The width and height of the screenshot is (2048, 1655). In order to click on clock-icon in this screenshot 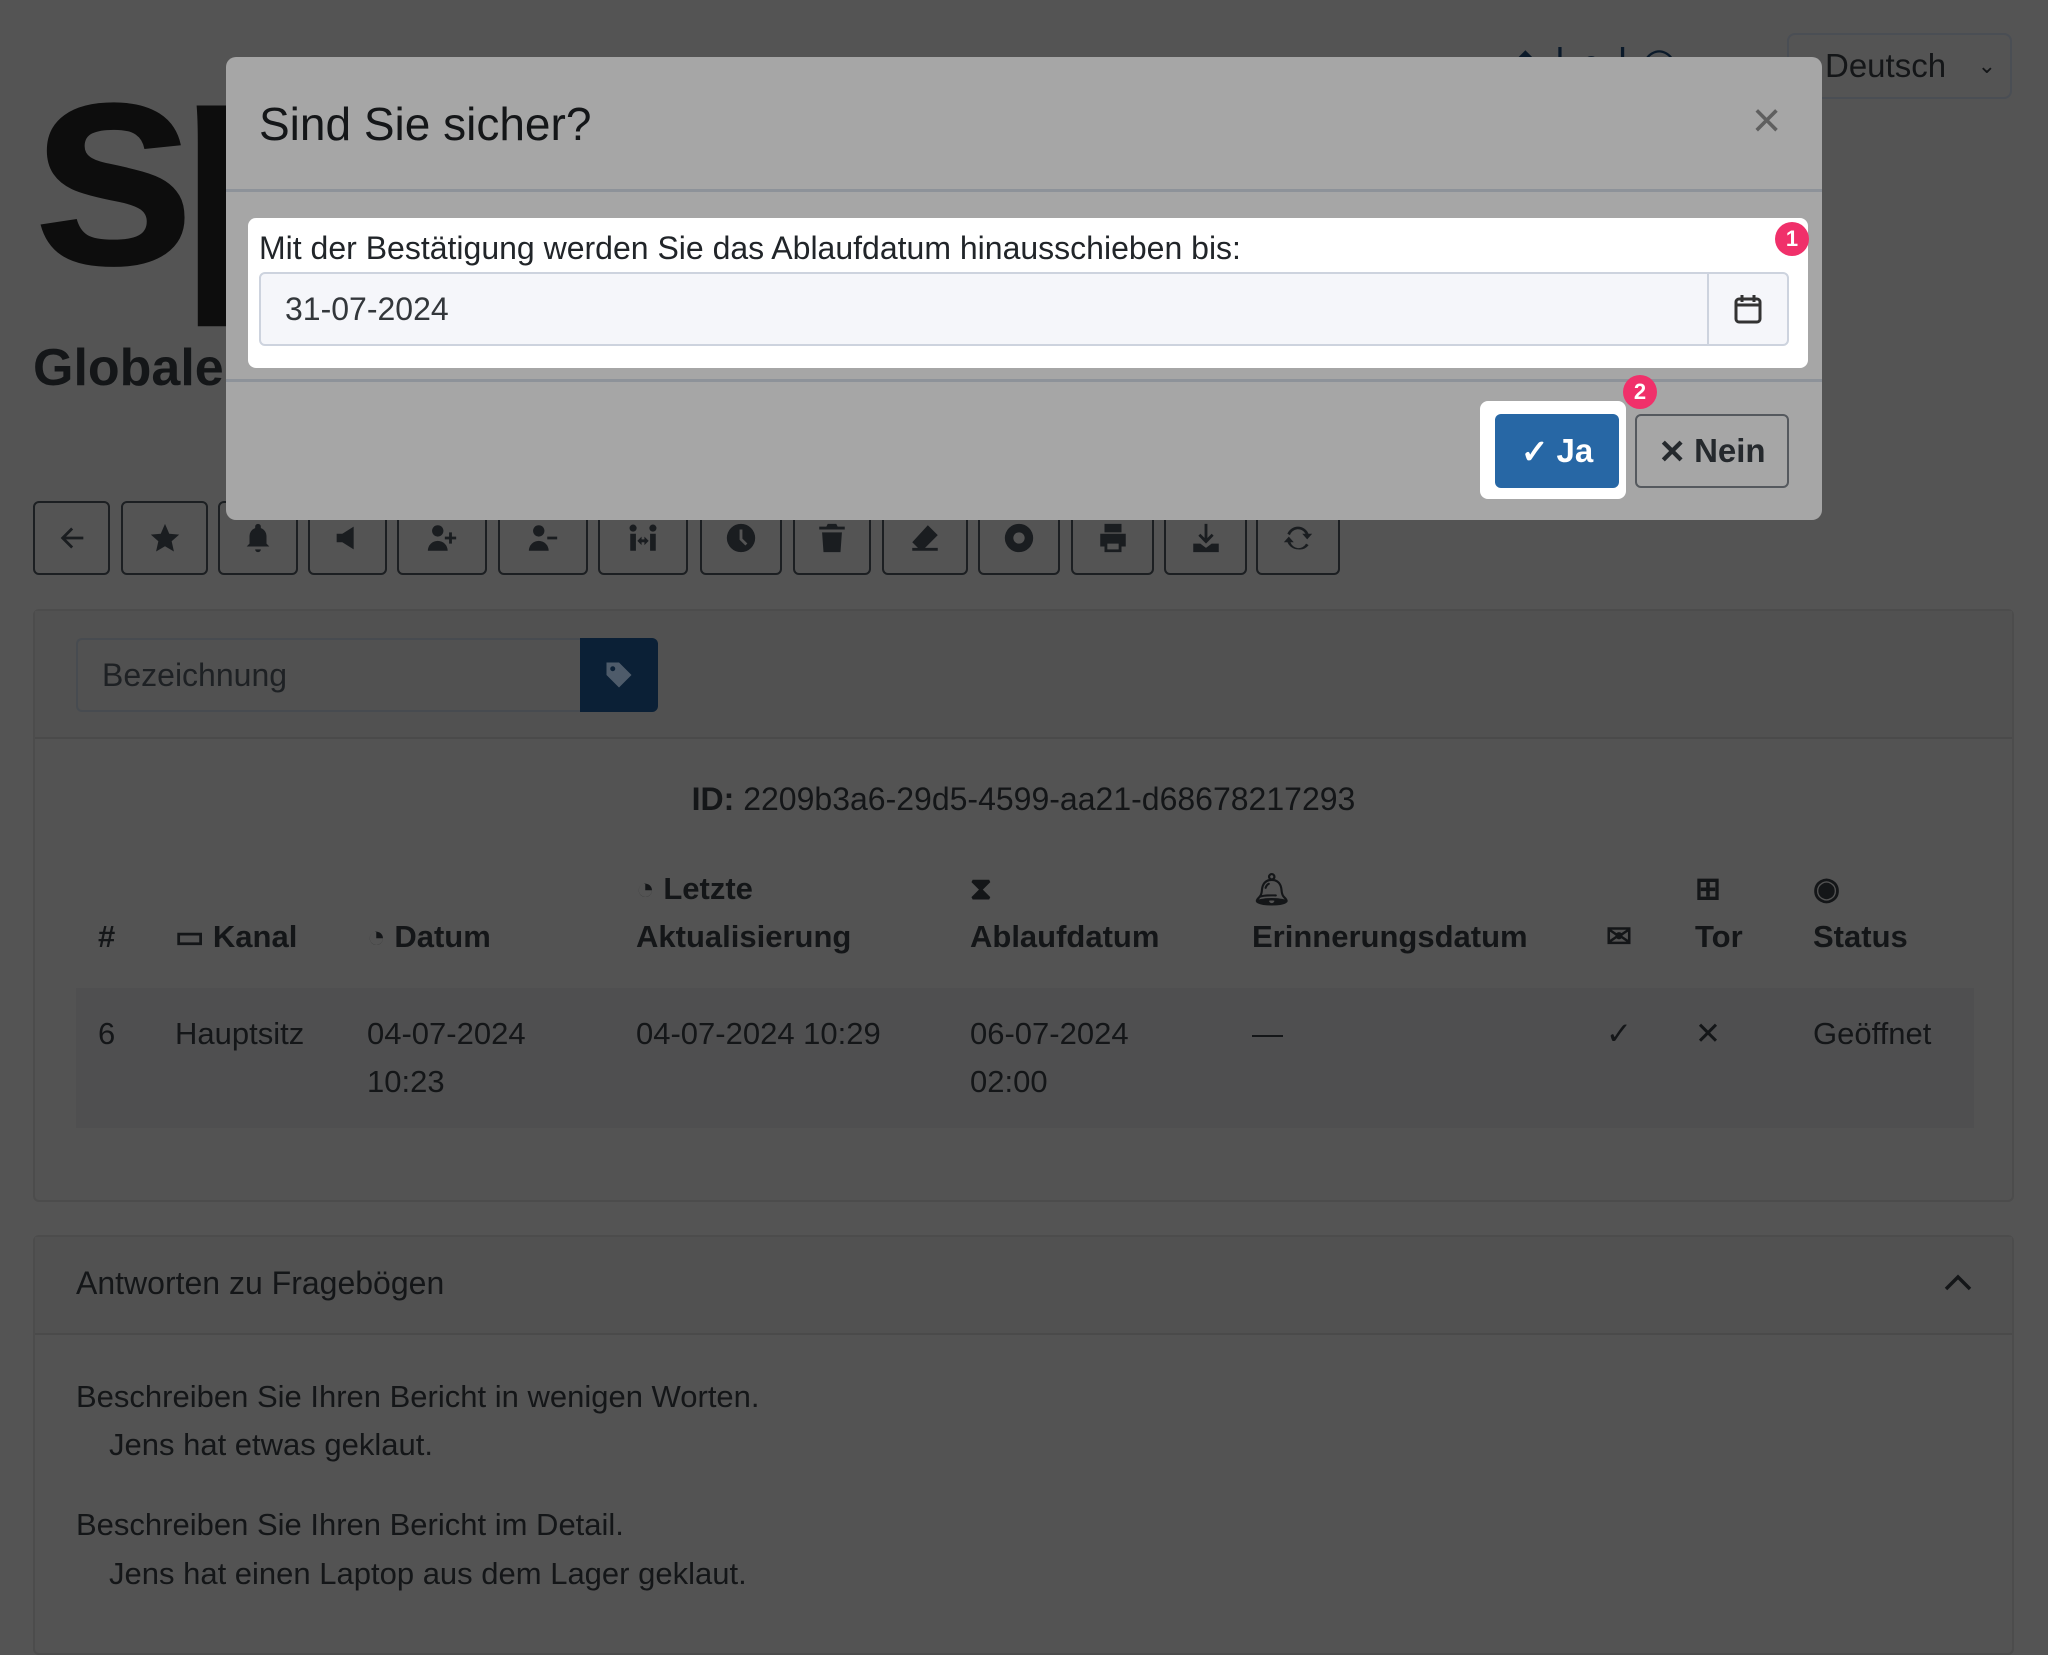, I will do `click(741, 538)`.